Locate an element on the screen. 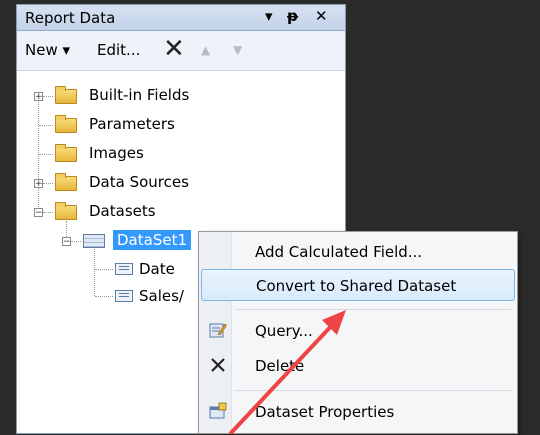  folder-open-icon is located at coordinates (66, 211).